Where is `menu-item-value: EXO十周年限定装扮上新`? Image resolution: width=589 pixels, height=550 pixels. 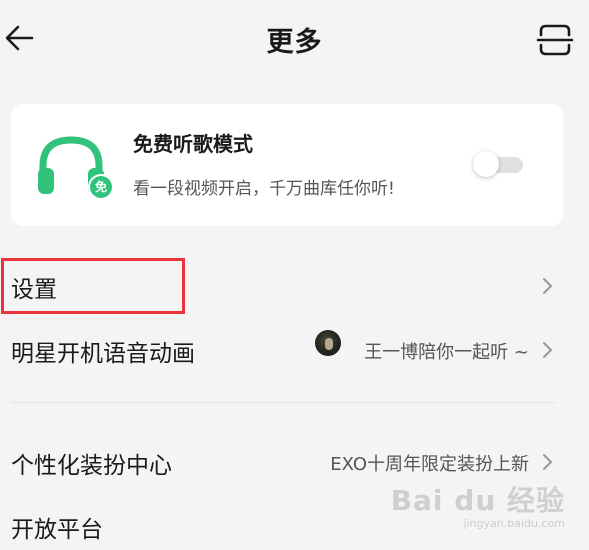
menu-item-value: EXO十周年限定装扮上新 is located at coordinates (429, 464).